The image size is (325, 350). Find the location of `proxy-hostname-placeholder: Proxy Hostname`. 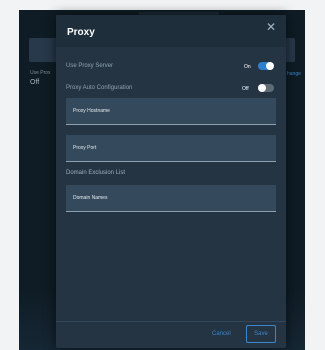

proxy-hostname-placeholder: Proxy Hostname is located at coordinates (91, 111).